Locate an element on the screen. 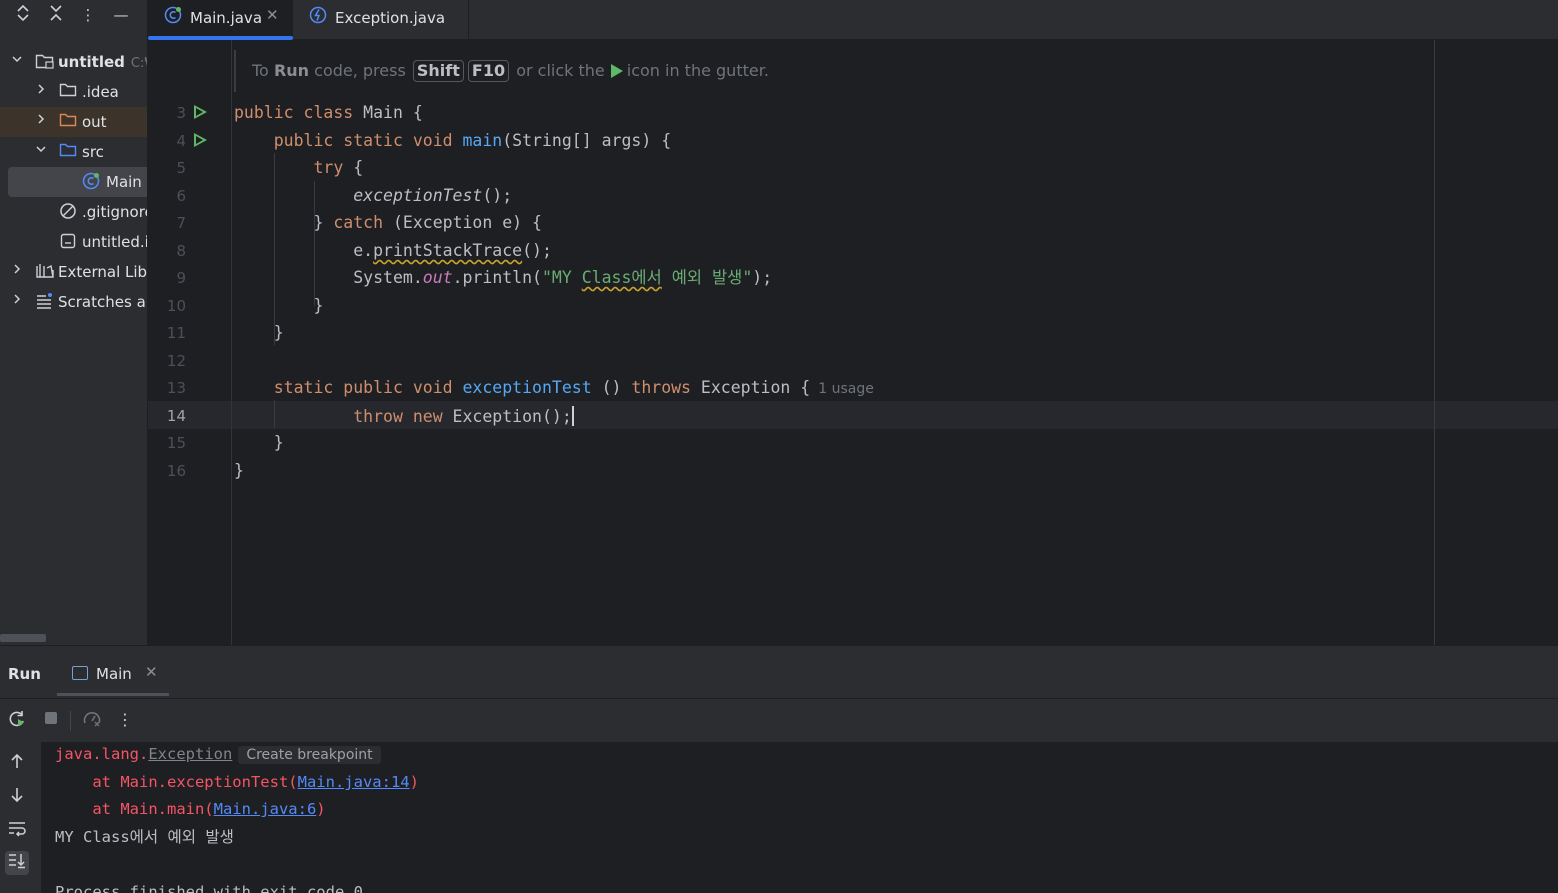 This screenshot has width=1558, height=893. coverage-gauge-icon is located at coordinates (92, 720).